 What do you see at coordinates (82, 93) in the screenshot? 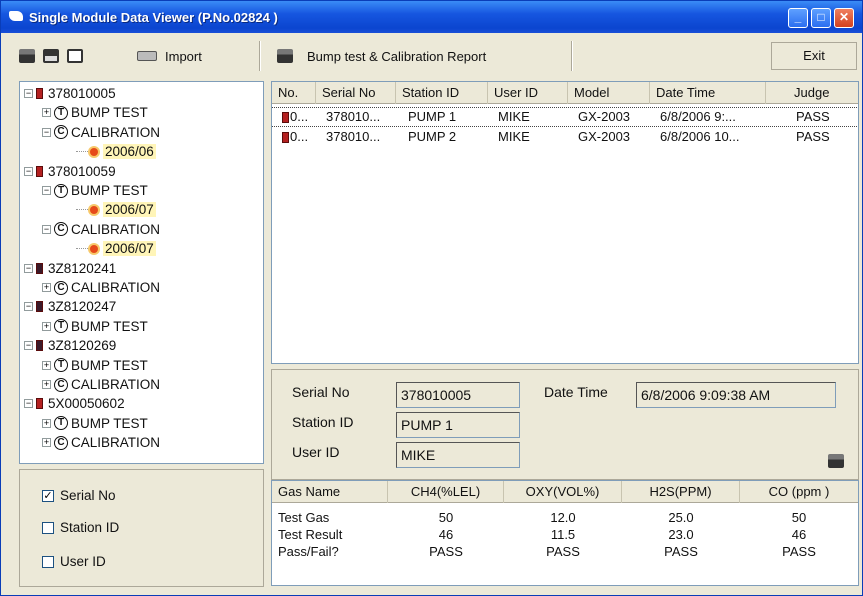
I see `tree-node-label: 378010005` at bounding box center [82, 93].